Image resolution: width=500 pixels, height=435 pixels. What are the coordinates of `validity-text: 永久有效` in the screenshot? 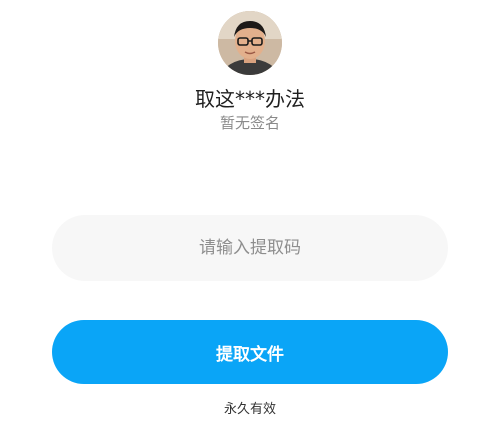 It's located at (249, 409).